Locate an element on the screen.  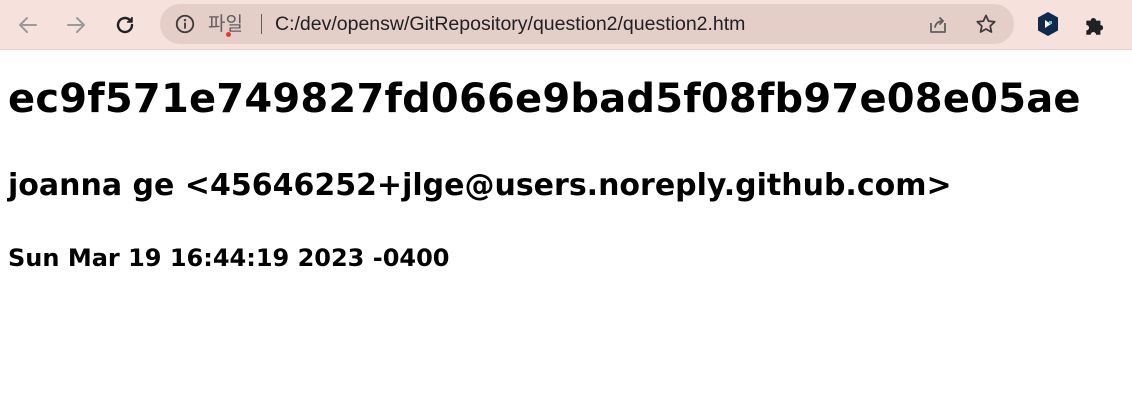
back-button is located at coordinates (28, 25).